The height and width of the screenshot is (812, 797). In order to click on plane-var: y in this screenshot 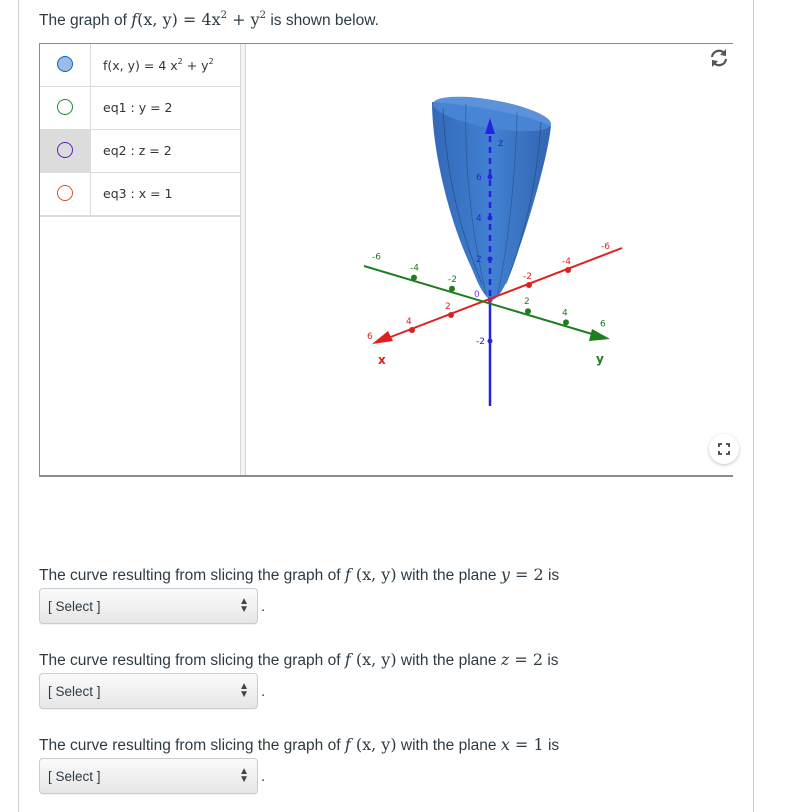, I will do `click(505, 574)`.